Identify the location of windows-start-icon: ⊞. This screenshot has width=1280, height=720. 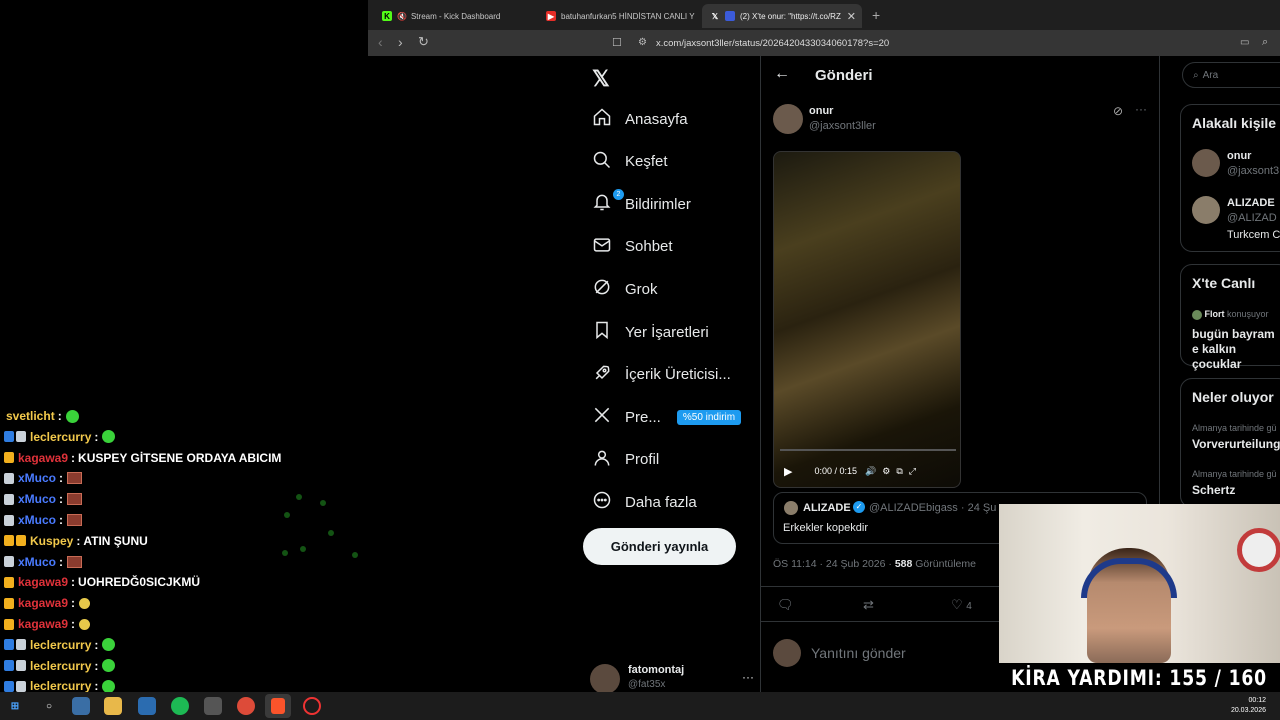
(15, 706).